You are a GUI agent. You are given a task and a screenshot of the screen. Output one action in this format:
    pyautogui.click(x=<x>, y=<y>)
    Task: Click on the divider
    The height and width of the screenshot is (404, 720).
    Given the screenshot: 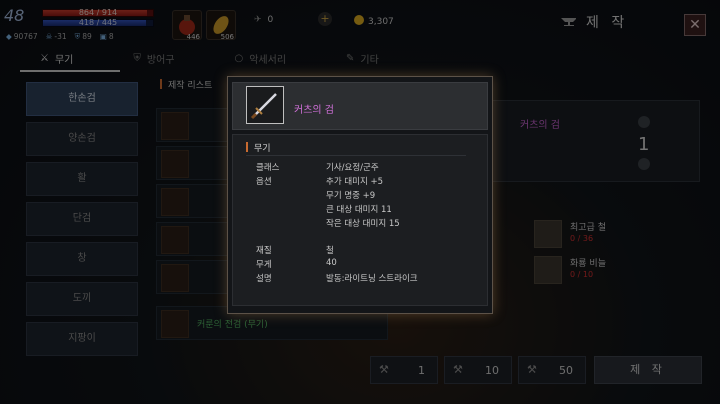 What is the action you would take?
    pyautogui.click(x=356, y=155)
    